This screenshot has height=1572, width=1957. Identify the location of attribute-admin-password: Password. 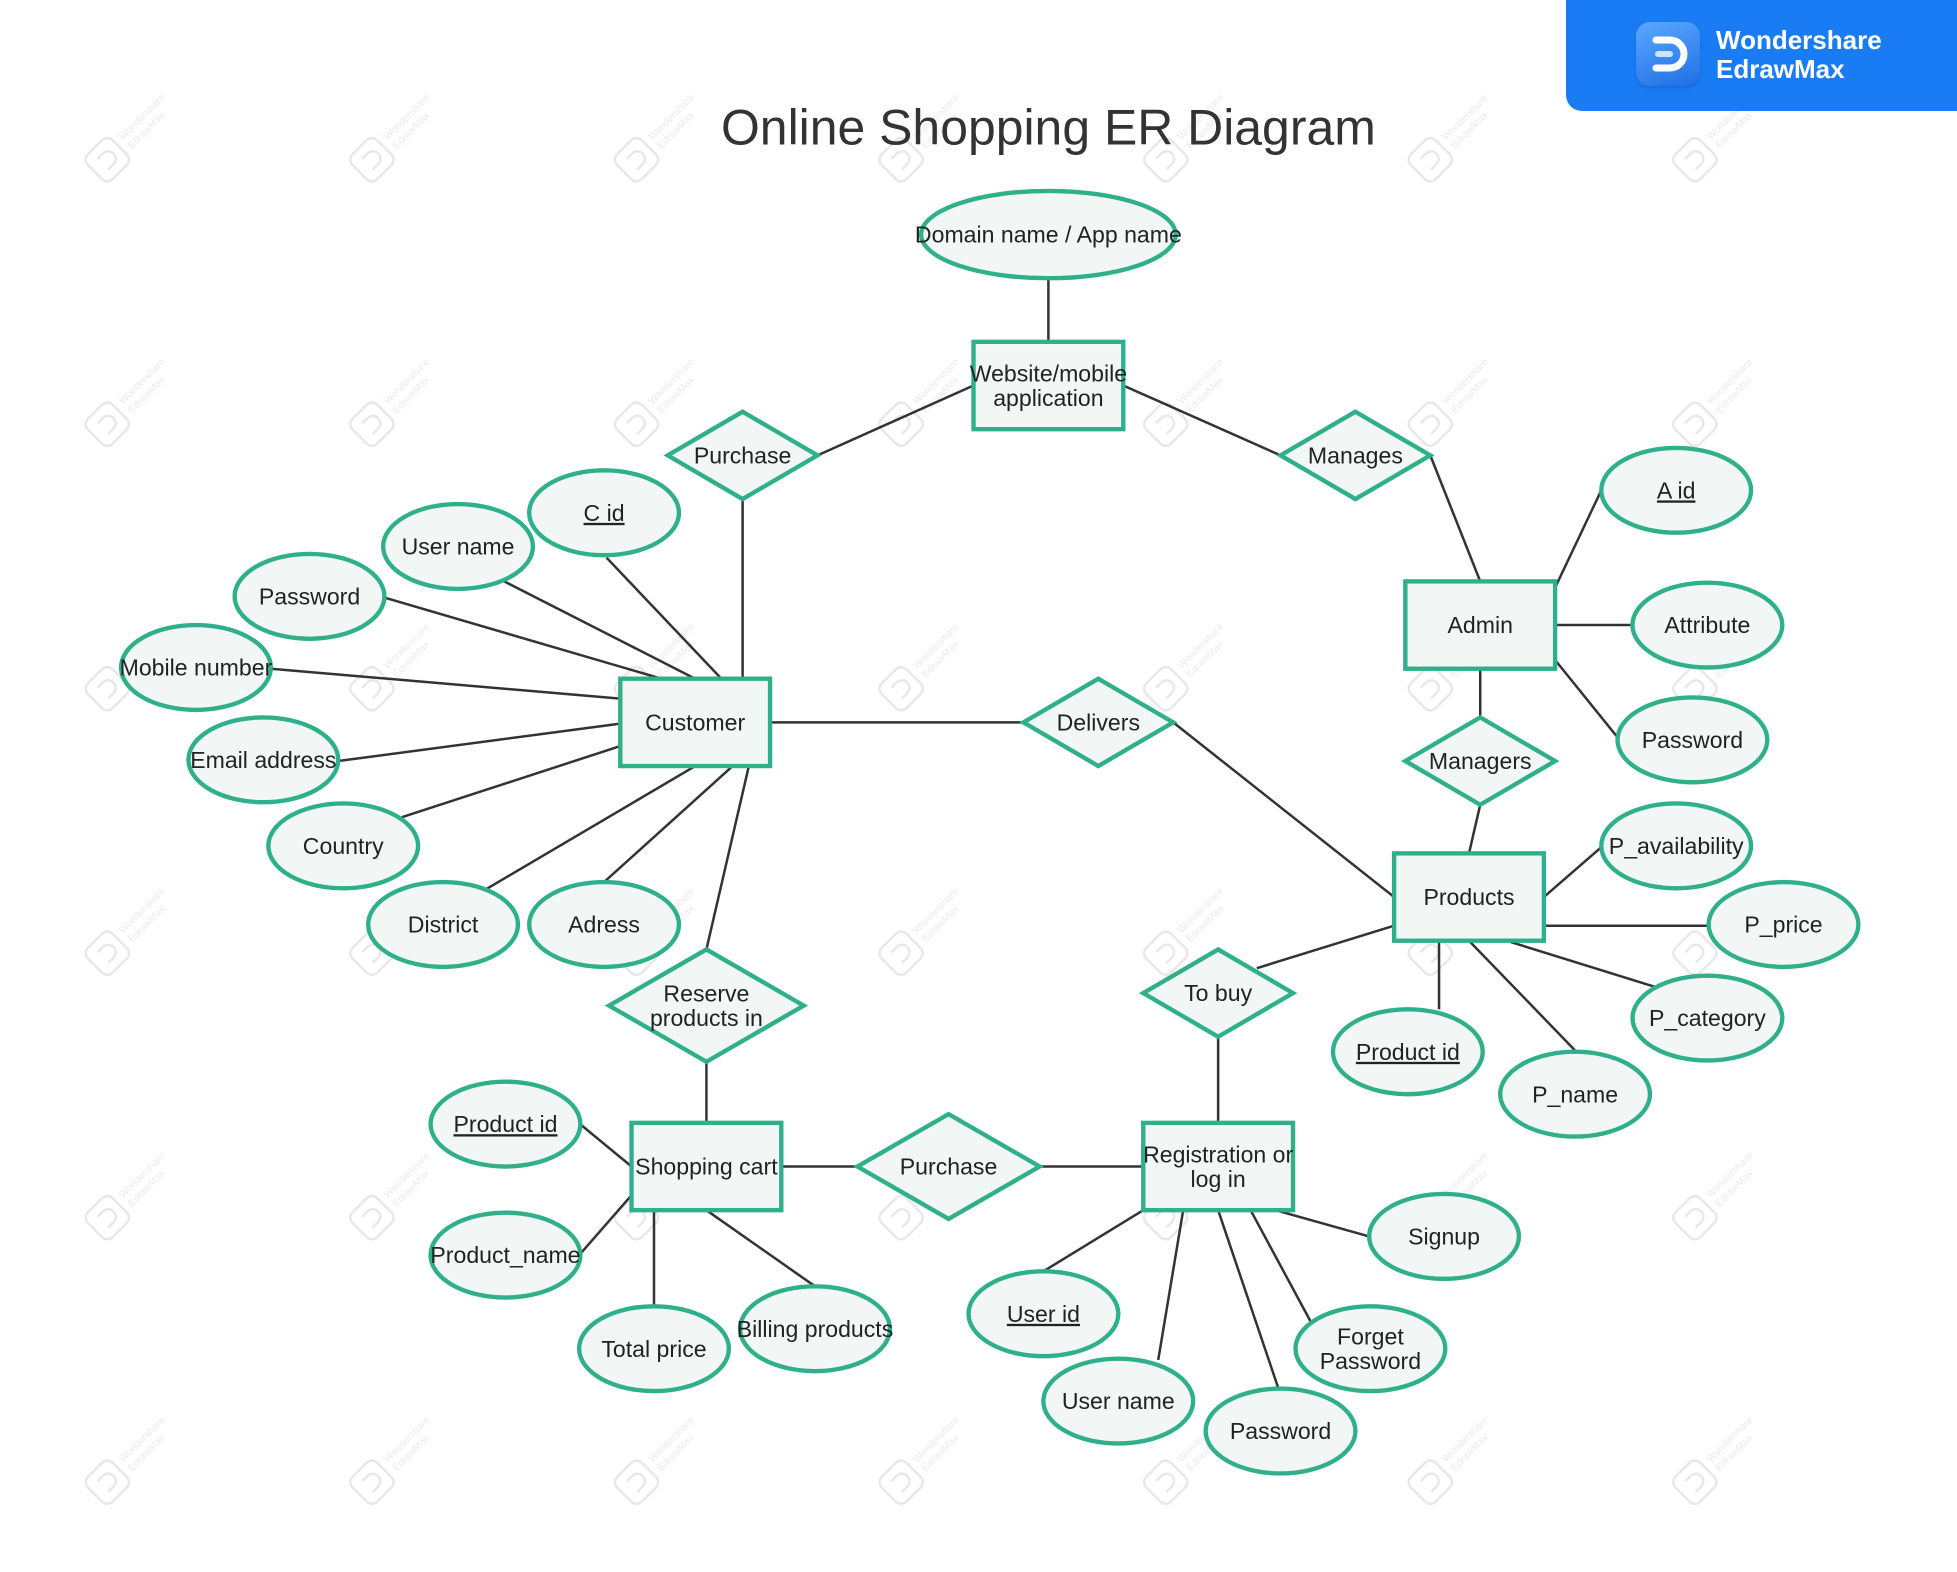
(1692, 740).